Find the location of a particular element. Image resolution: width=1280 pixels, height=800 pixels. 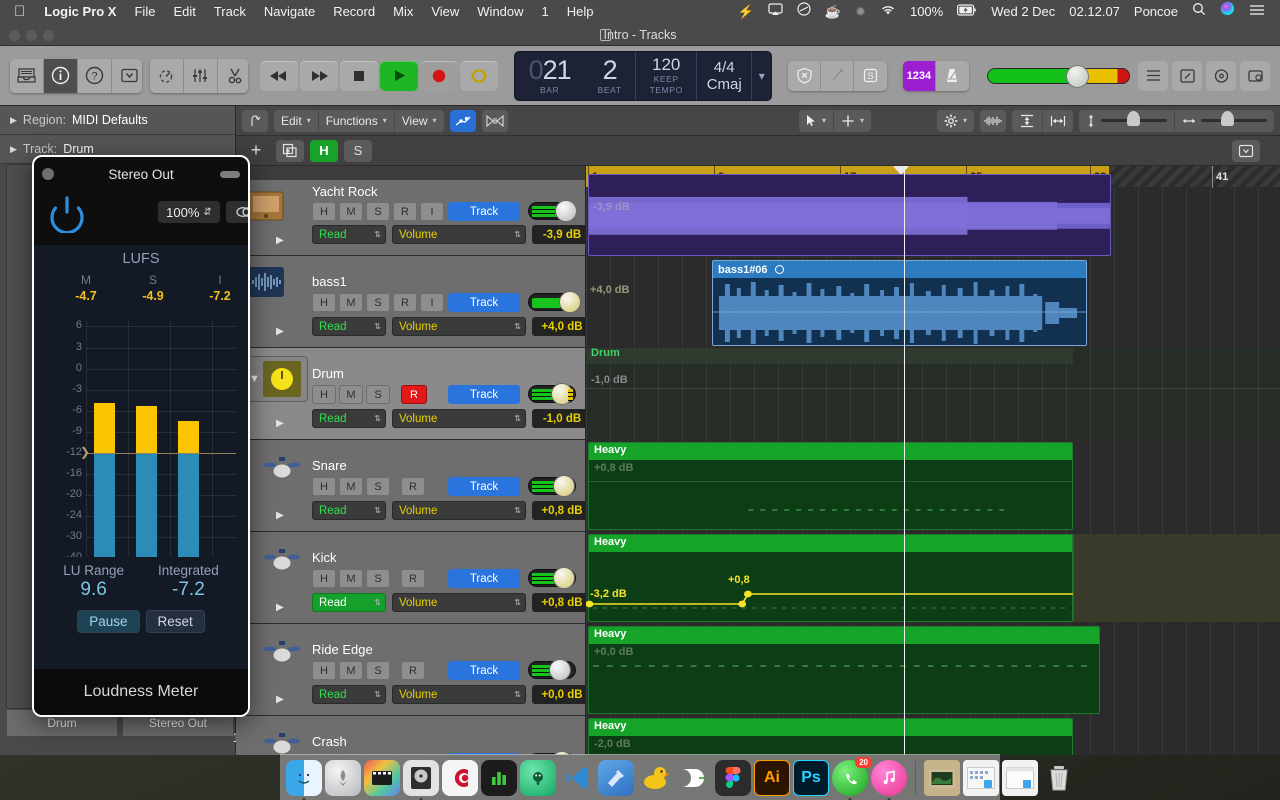

region-bass1: bass1#06 is located at coordinates (899, 303).